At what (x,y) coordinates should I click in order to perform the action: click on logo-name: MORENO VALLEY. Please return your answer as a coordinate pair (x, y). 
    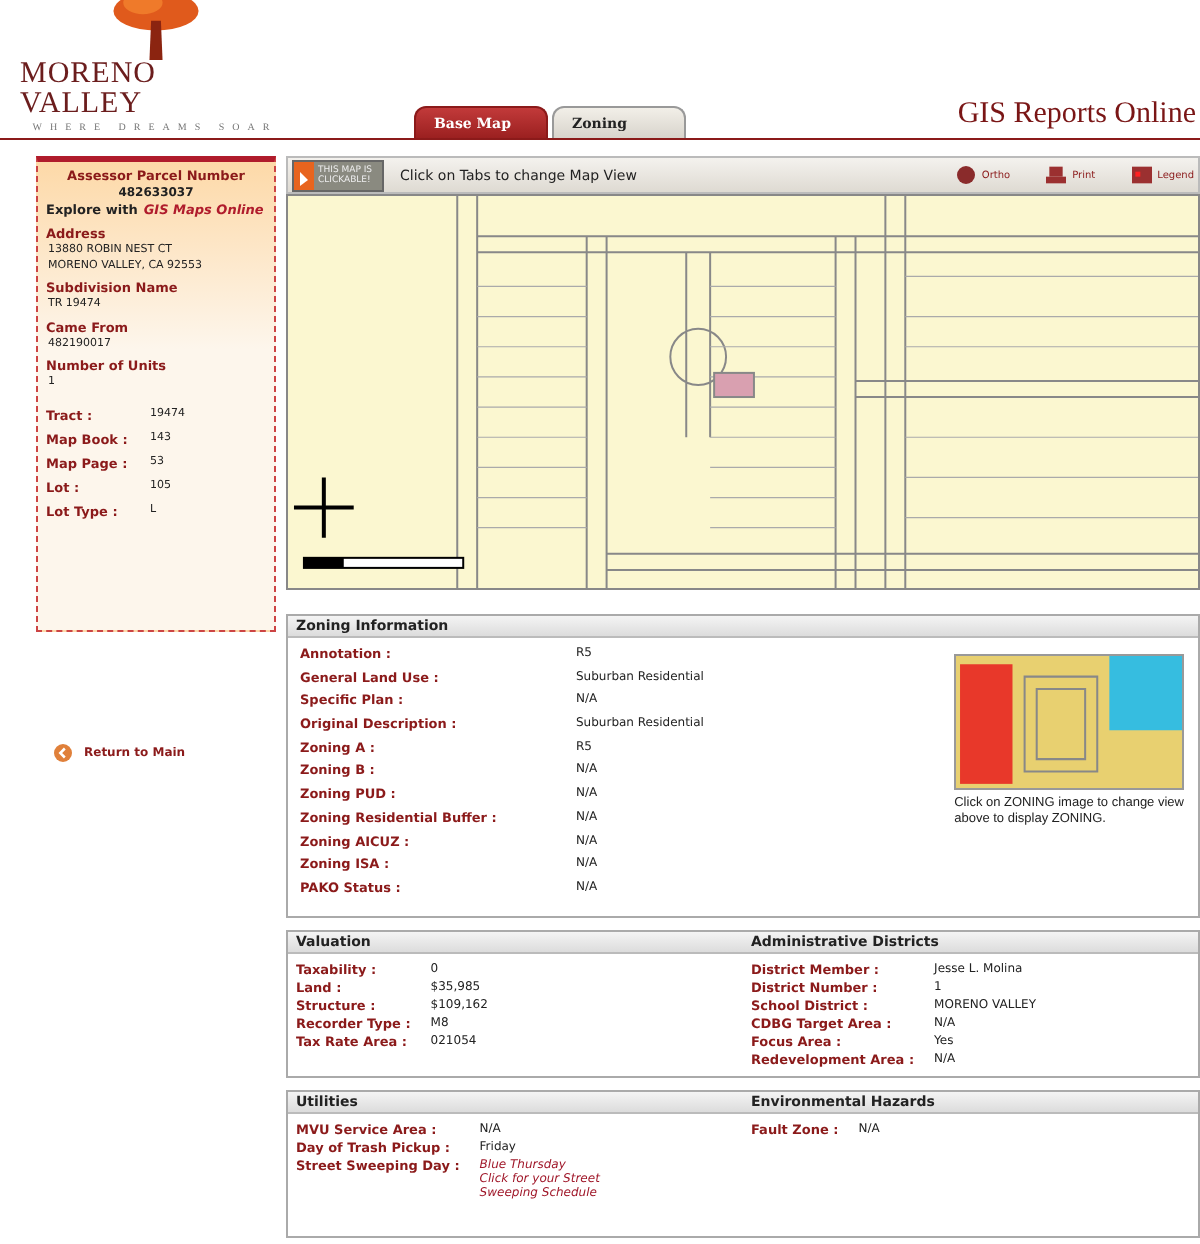
    Looking at the image, I should click on (89, 90).